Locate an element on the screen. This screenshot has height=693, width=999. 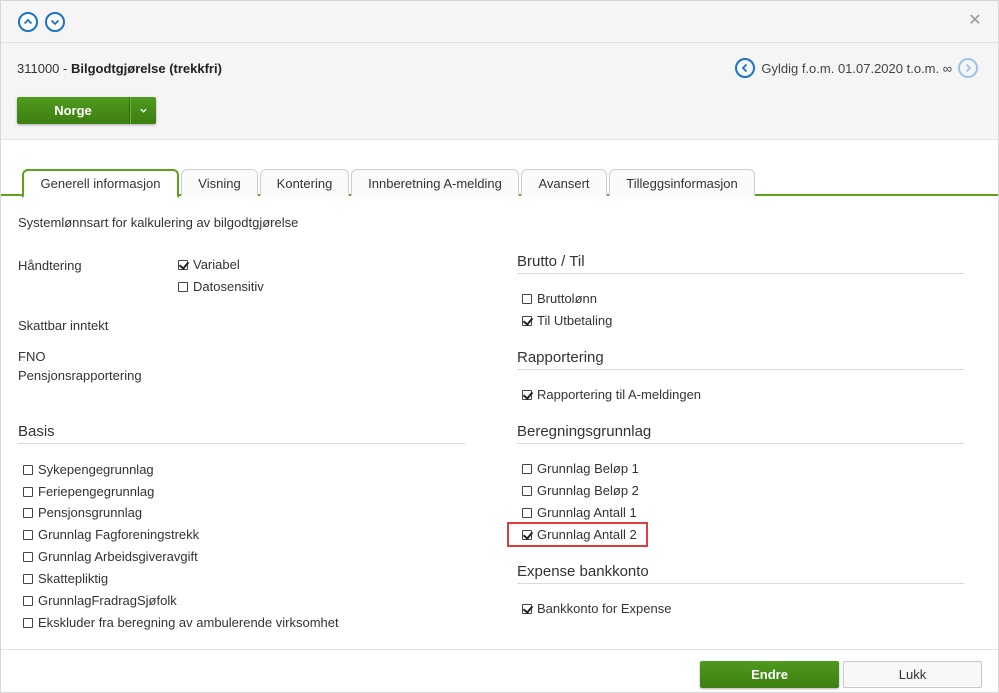
brutto-til-heading: Brutto / Til is located at coordinates (551, 261).